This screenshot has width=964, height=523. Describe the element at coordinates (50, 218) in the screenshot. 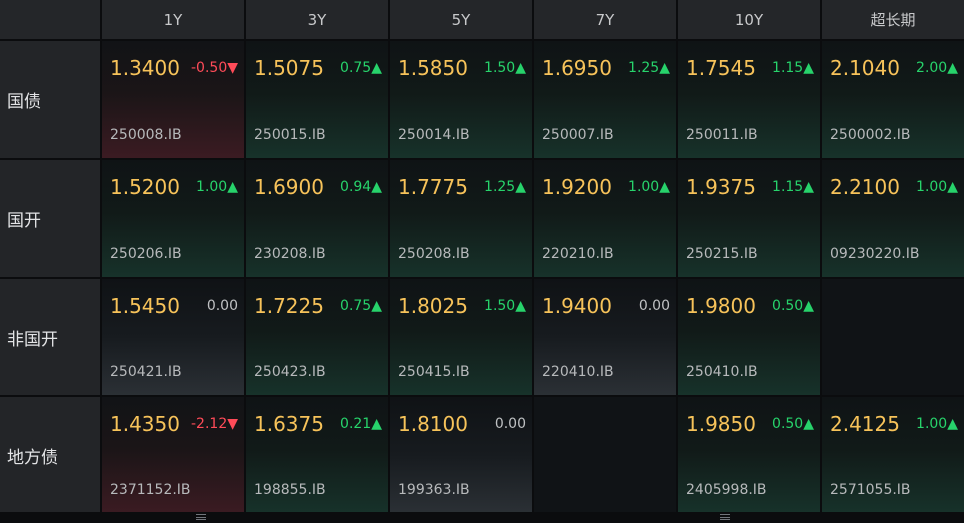

I see `row-header: 国开` at that location.